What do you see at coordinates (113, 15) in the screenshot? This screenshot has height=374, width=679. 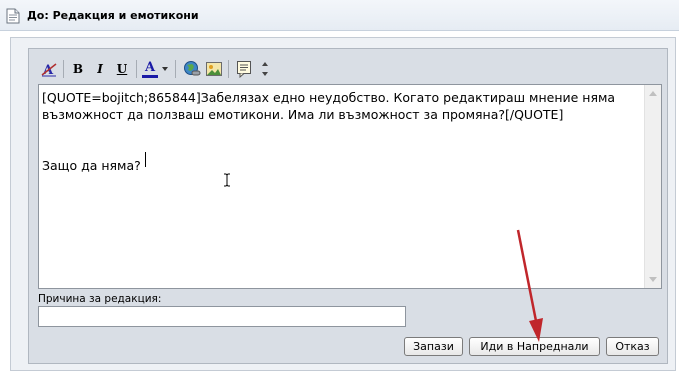 I see `page-title: До: Редакция и емотикони` at bounding box center [113, 15].